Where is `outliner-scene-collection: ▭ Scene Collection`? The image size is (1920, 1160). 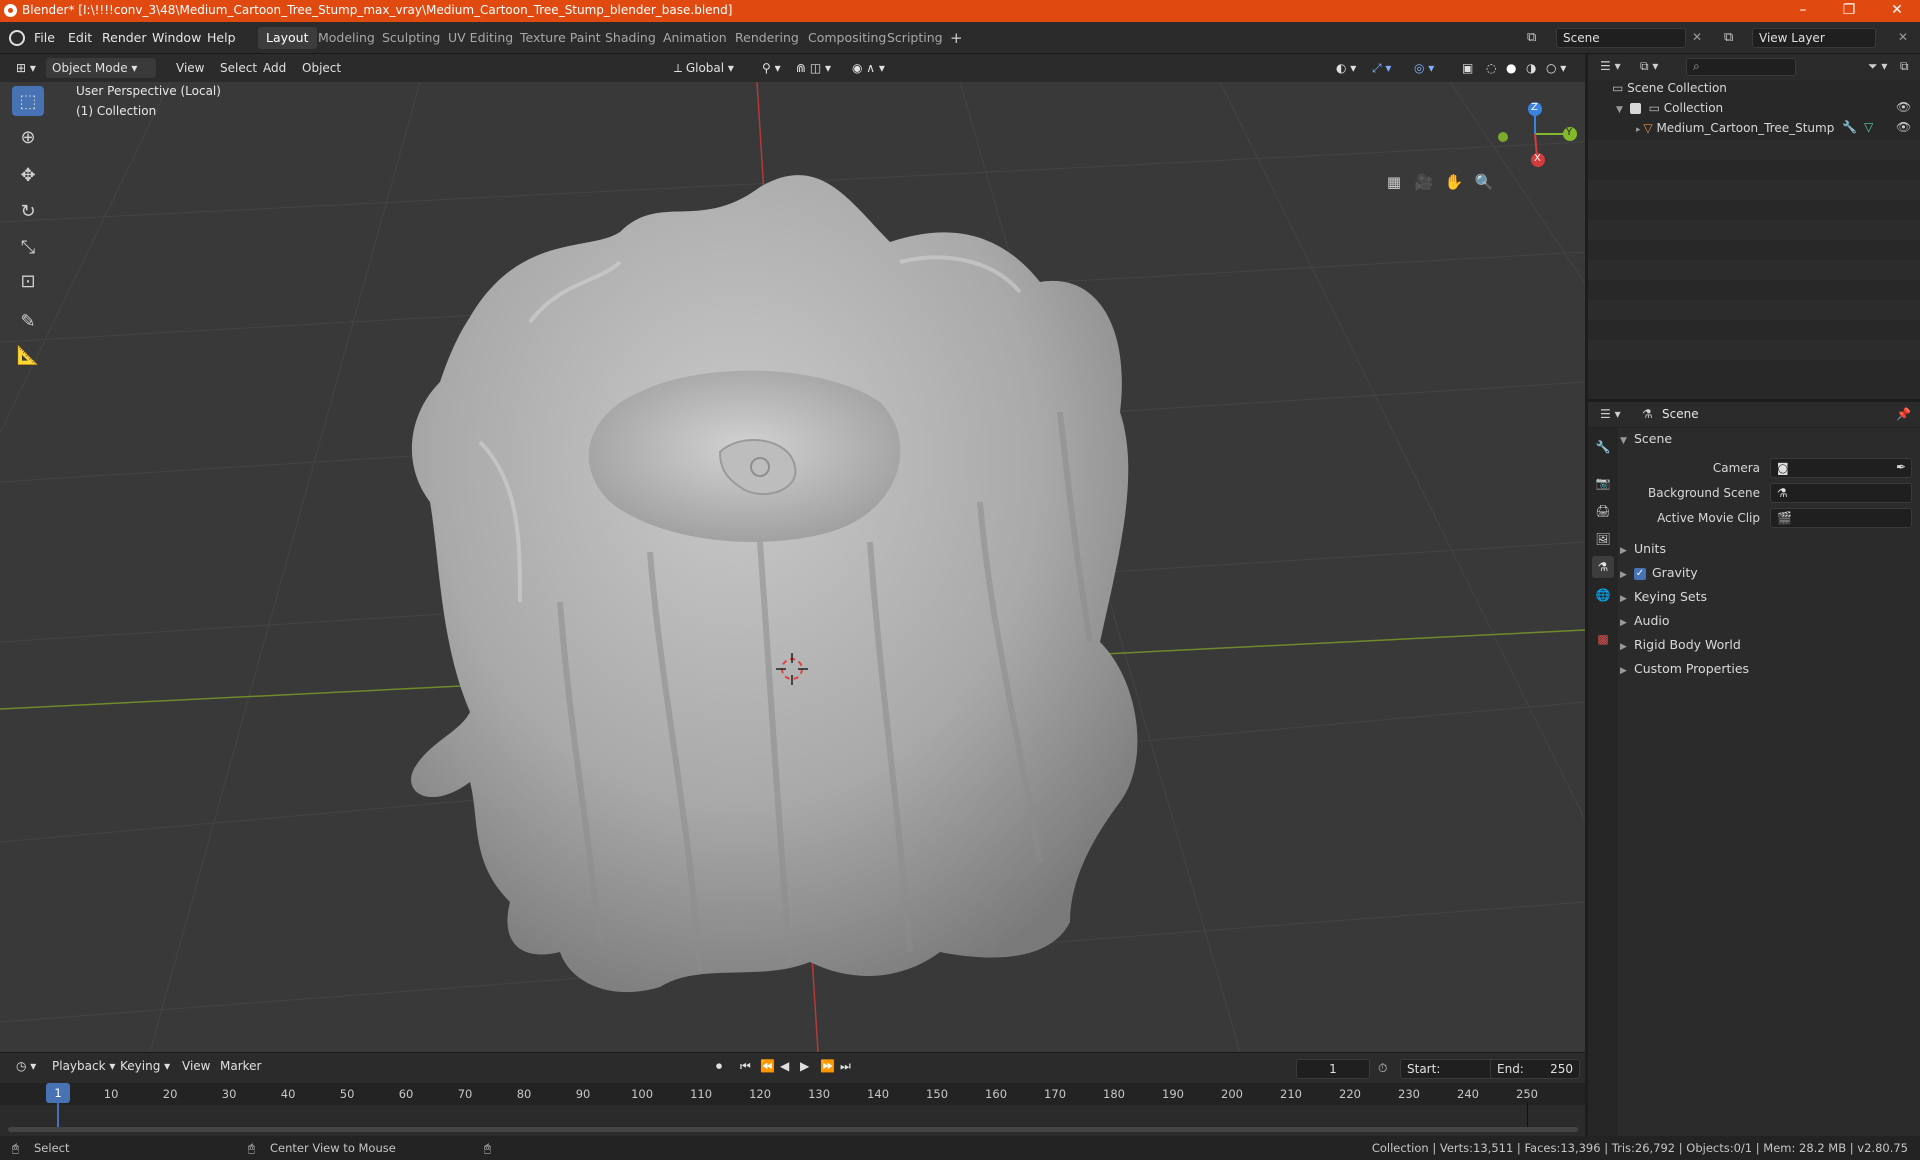
outliner-scene-collection: ▭ Scene Collection is located at coordinates (1669, 88).